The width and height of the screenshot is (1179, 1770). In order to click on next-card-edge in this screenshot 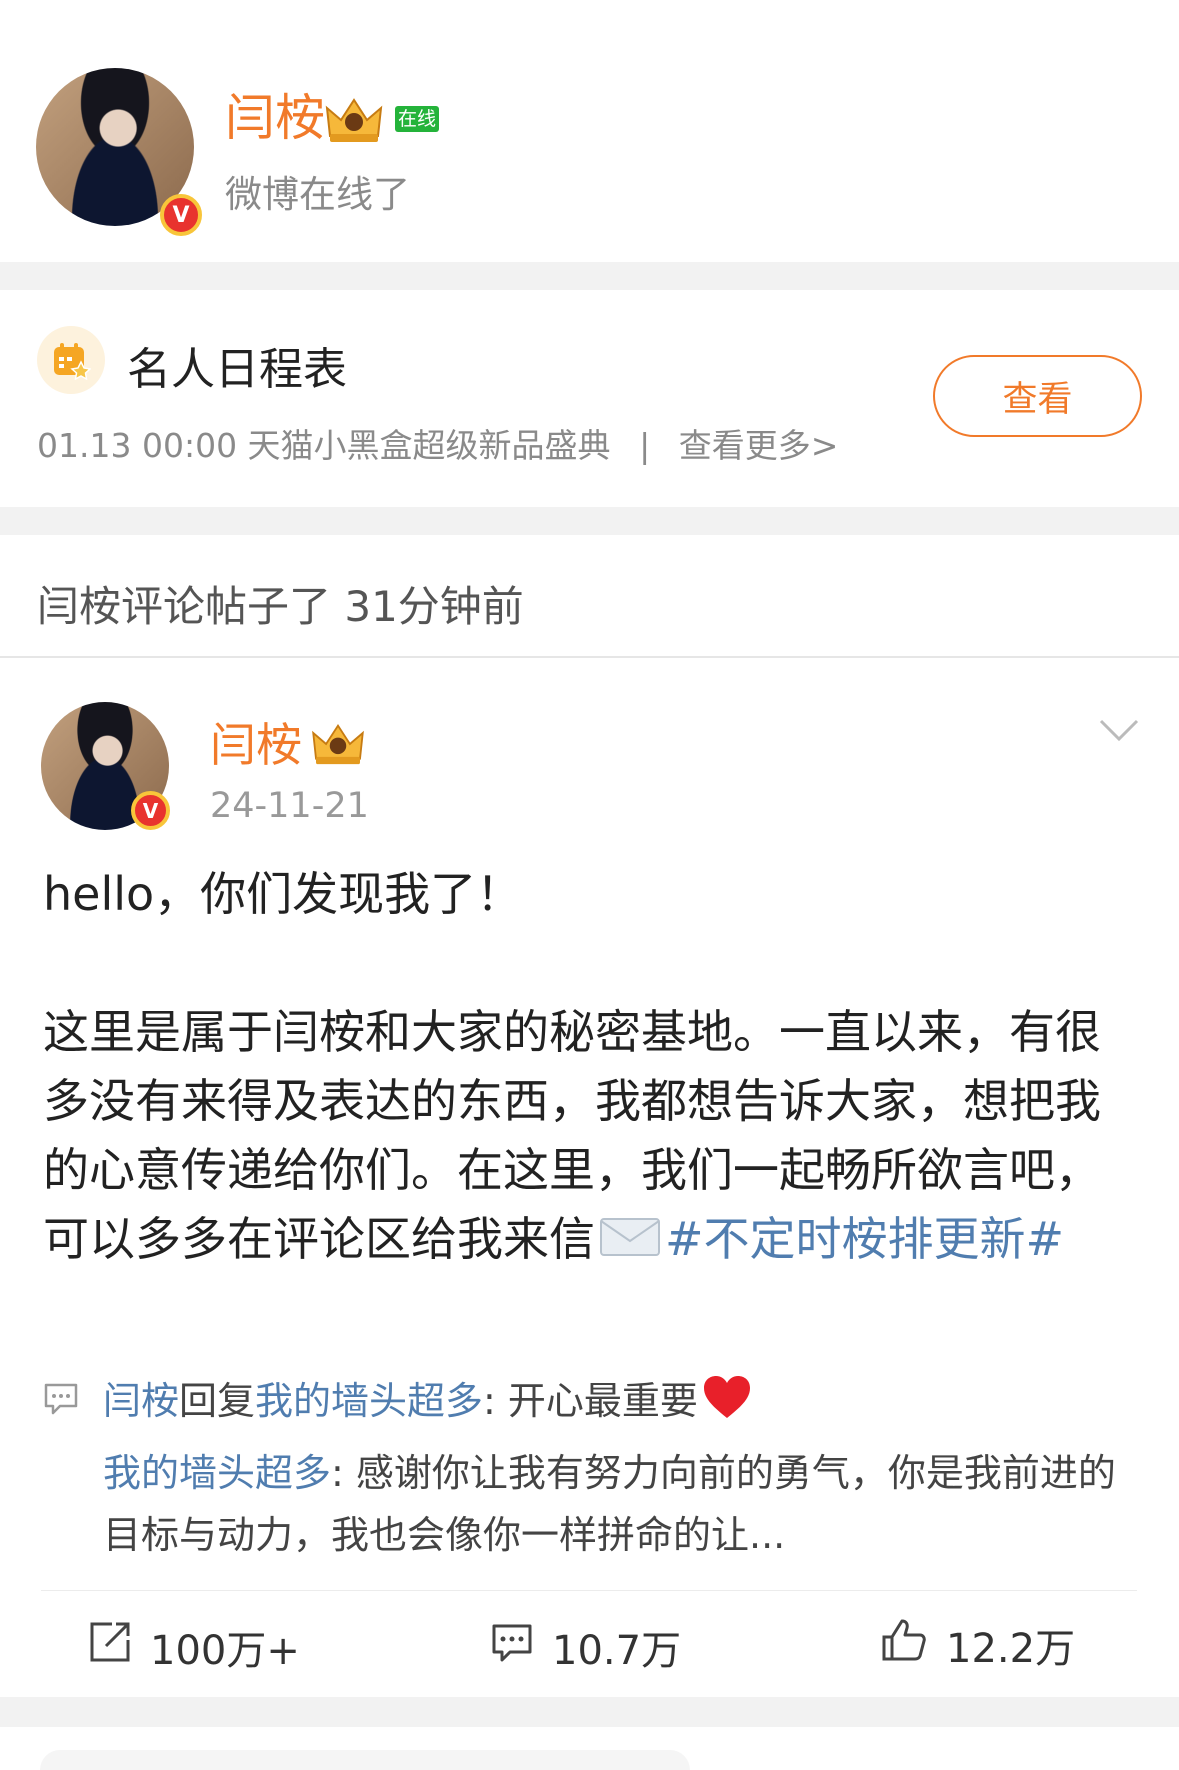, I will do `click(365, 1760)`.